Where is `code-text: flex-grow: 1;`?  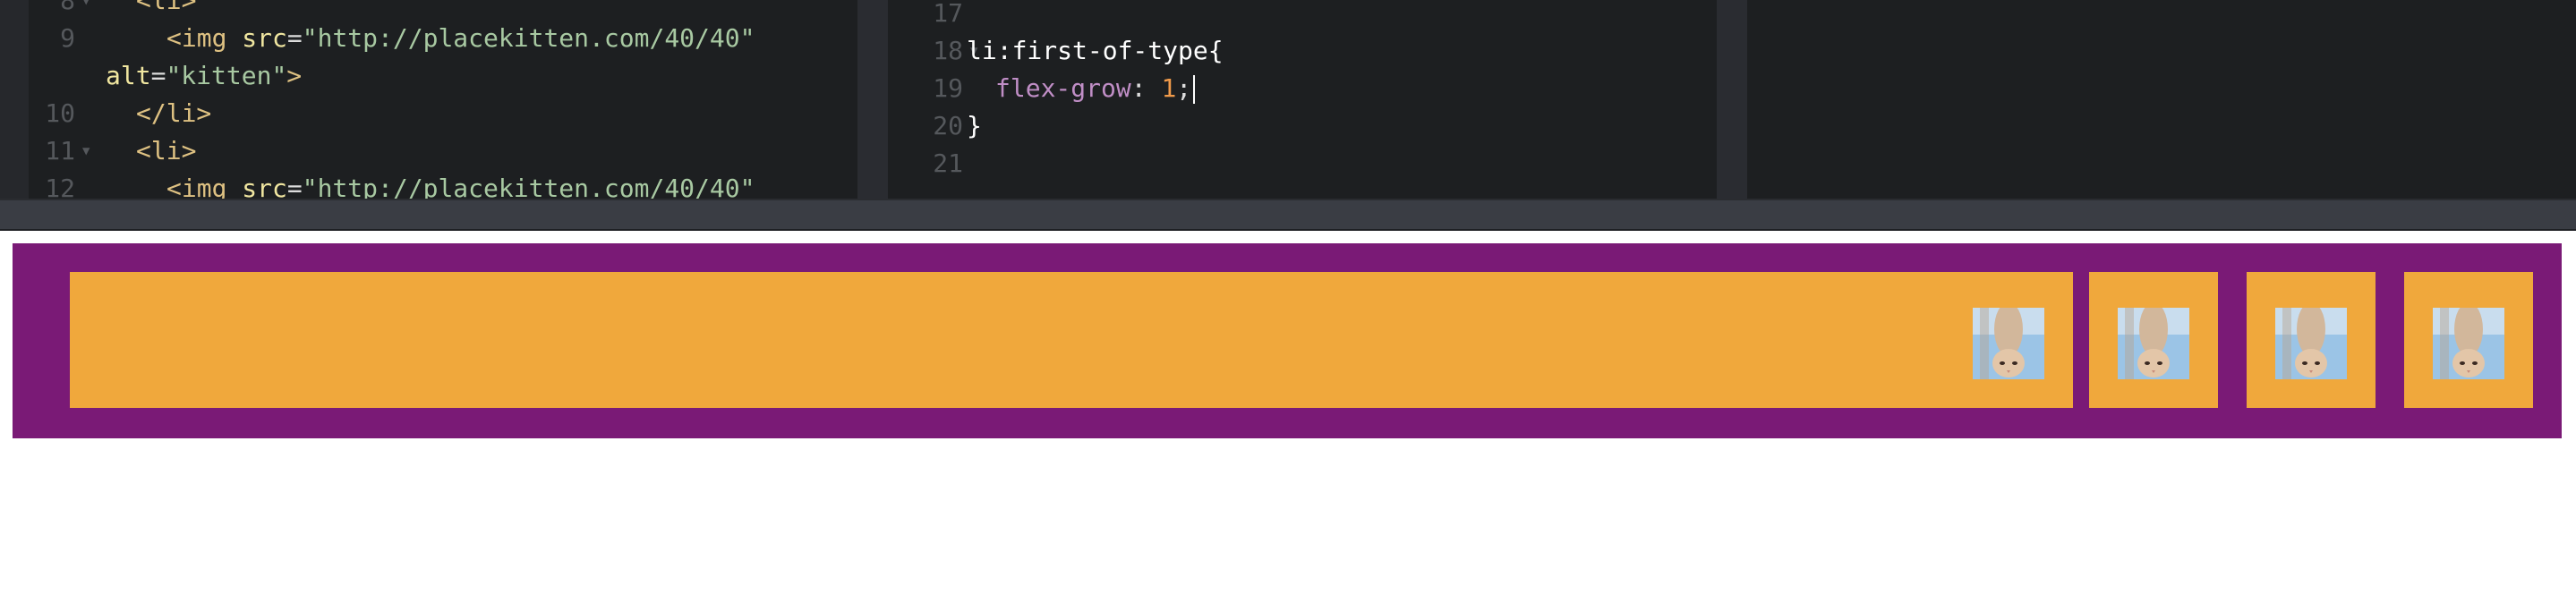
code-text: flex-grow: 1; is located at coordinates (1095, 88).